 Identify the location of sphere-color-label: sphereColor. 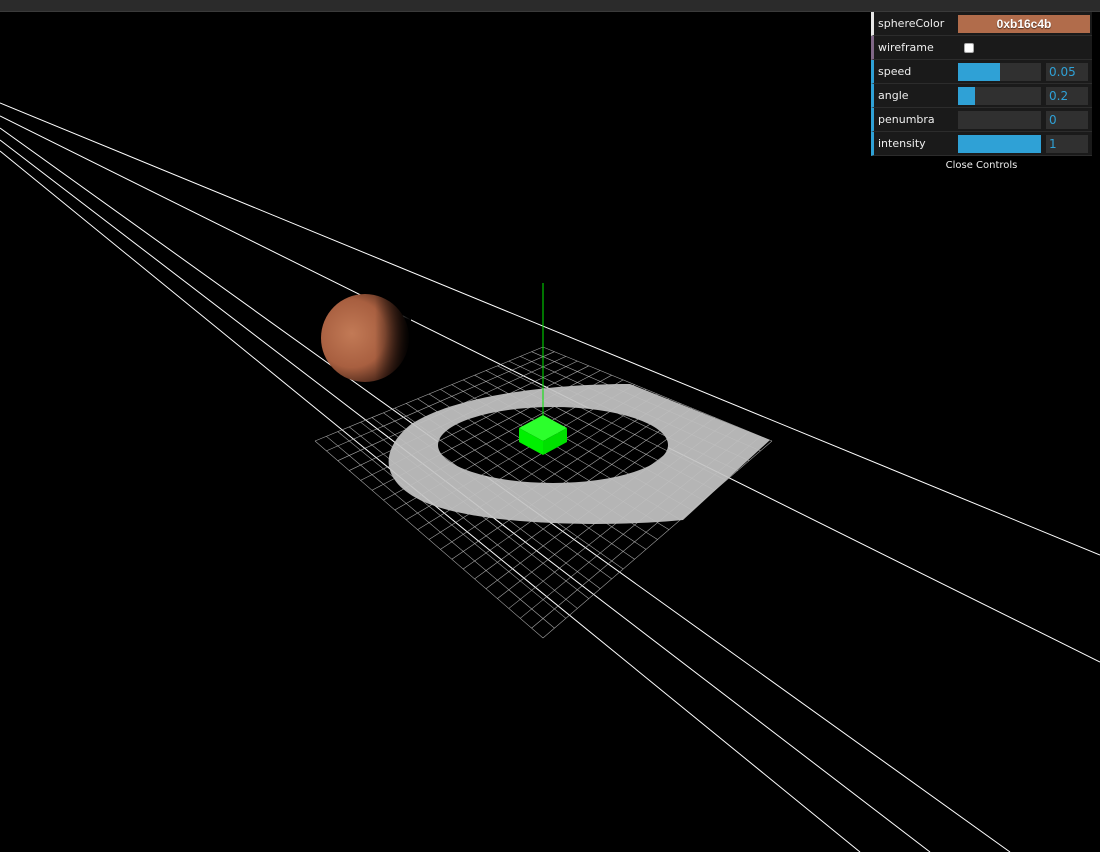
(911, 23).